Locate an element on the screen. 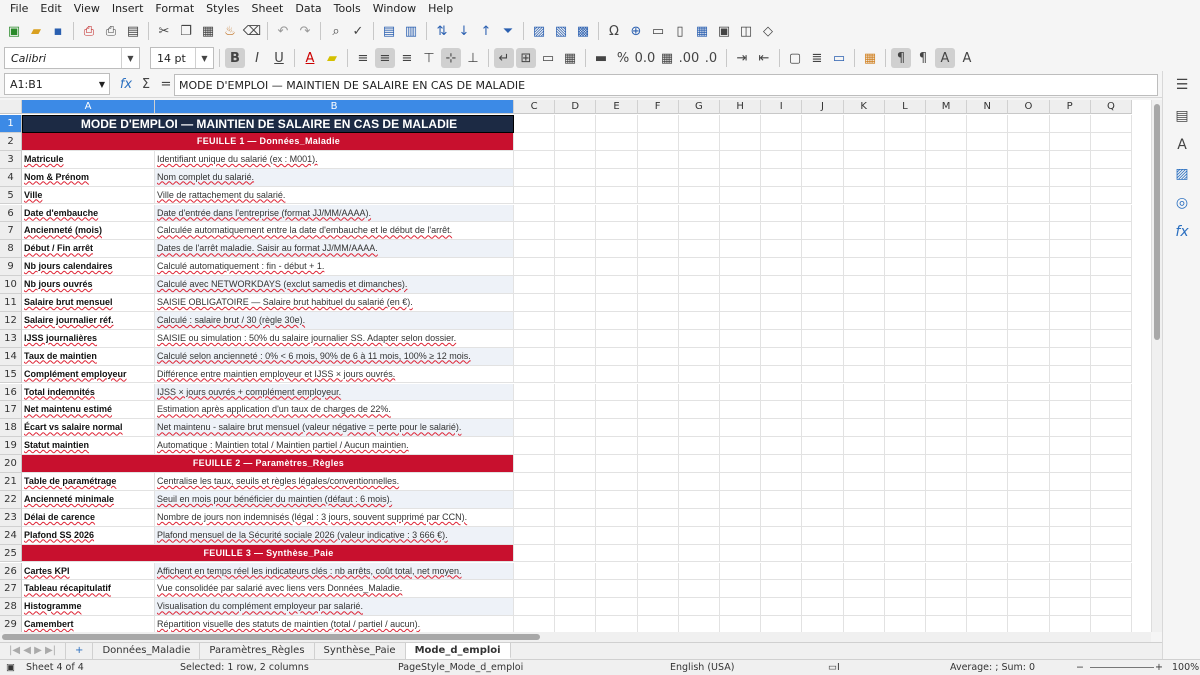 The width and height of the screenshot is (1200, 675). status-page-style: PageStyle_Mode_d_emploi is located at coordinates (460, 667).